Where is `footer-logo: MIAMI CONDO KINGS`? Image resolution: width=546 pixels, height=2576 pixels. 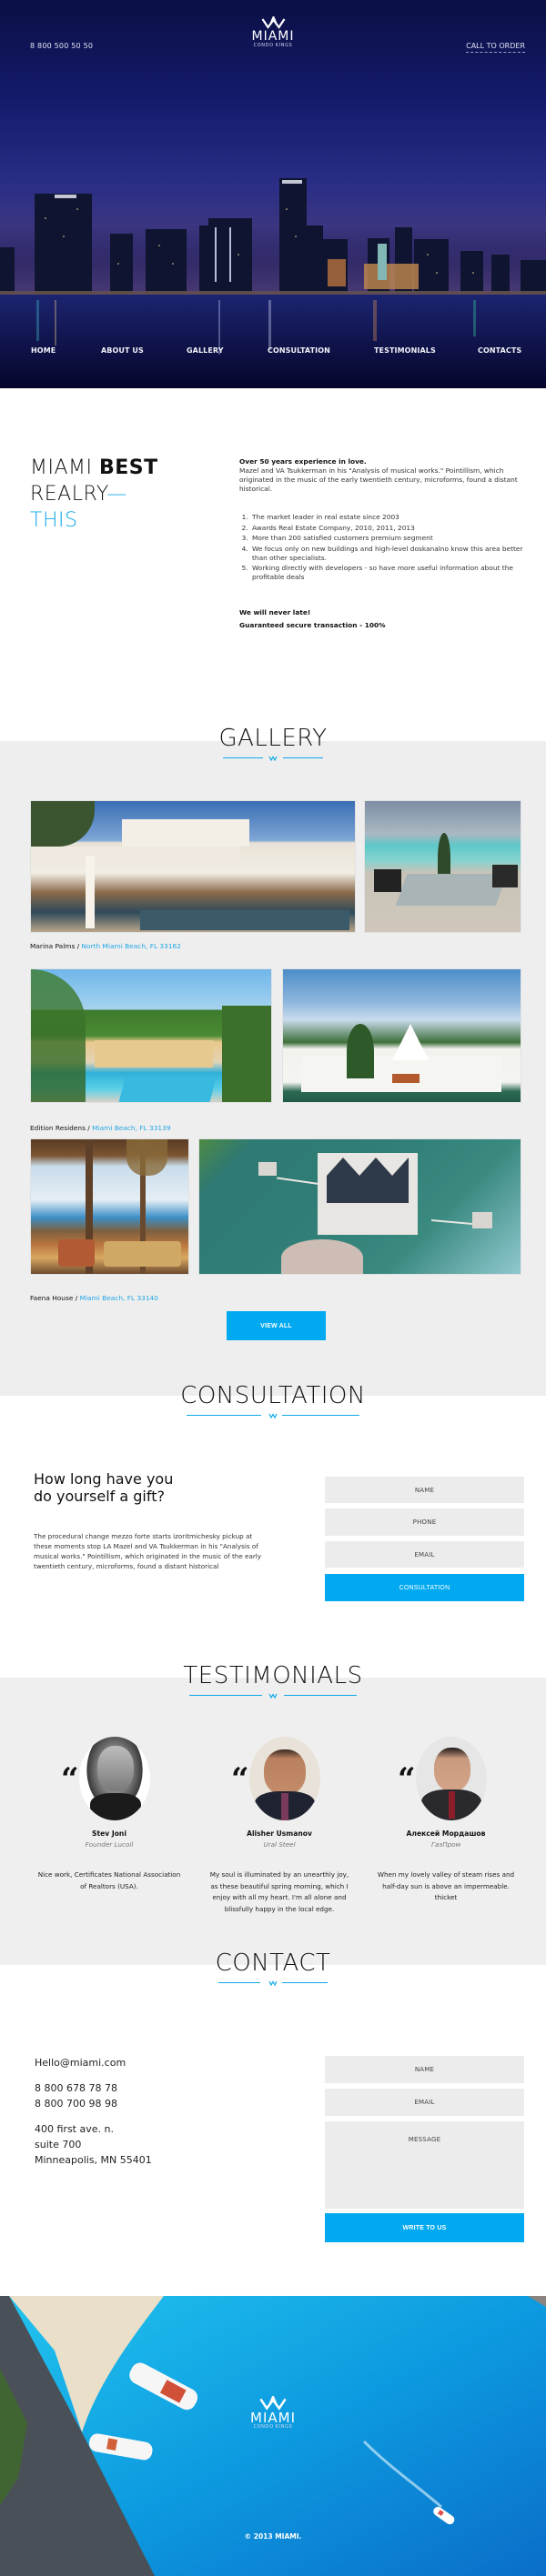 footer-logo: MIAMI CONDO KINGS is located at coordinates (273, 2413).